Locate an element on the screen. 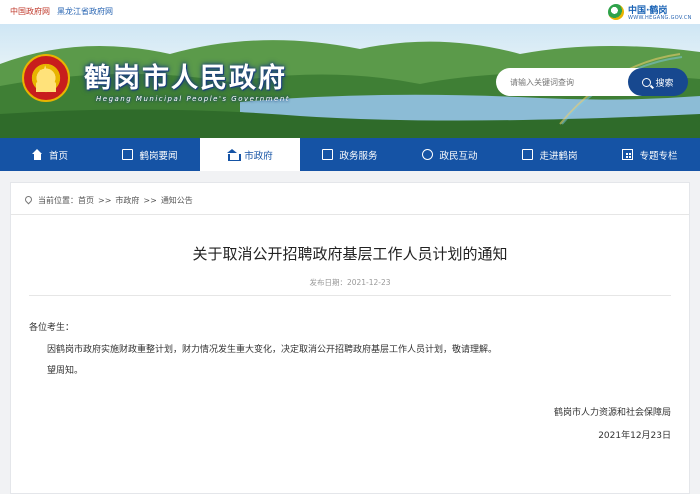  breadcrumb-prefix: 当前位置： is located at coordinates (58, 200).